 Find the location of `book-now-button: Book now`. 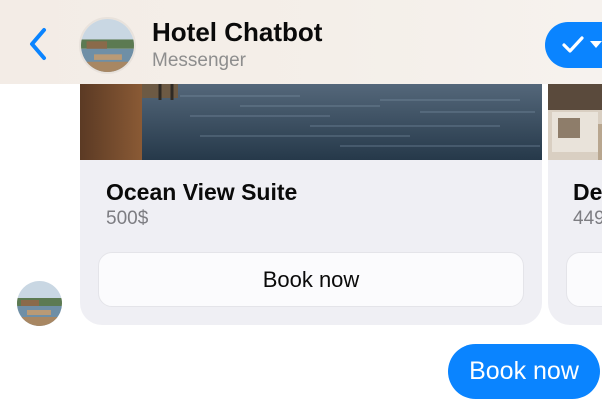

book-now-button: Book now is located at coordinates (311, 279).